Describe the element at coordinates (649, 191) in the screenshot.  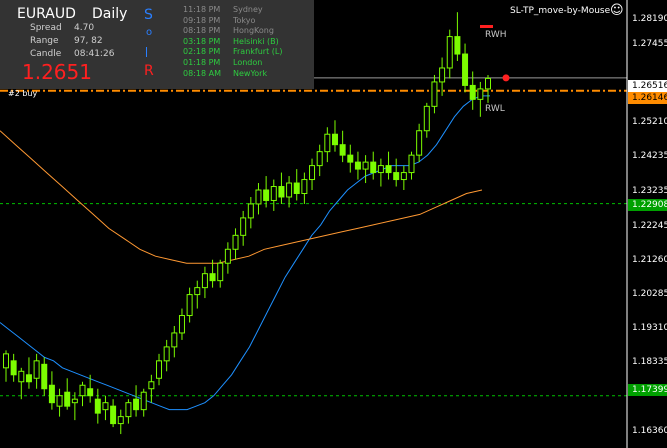
I see `price-axis-label: 1.23235` at that location.